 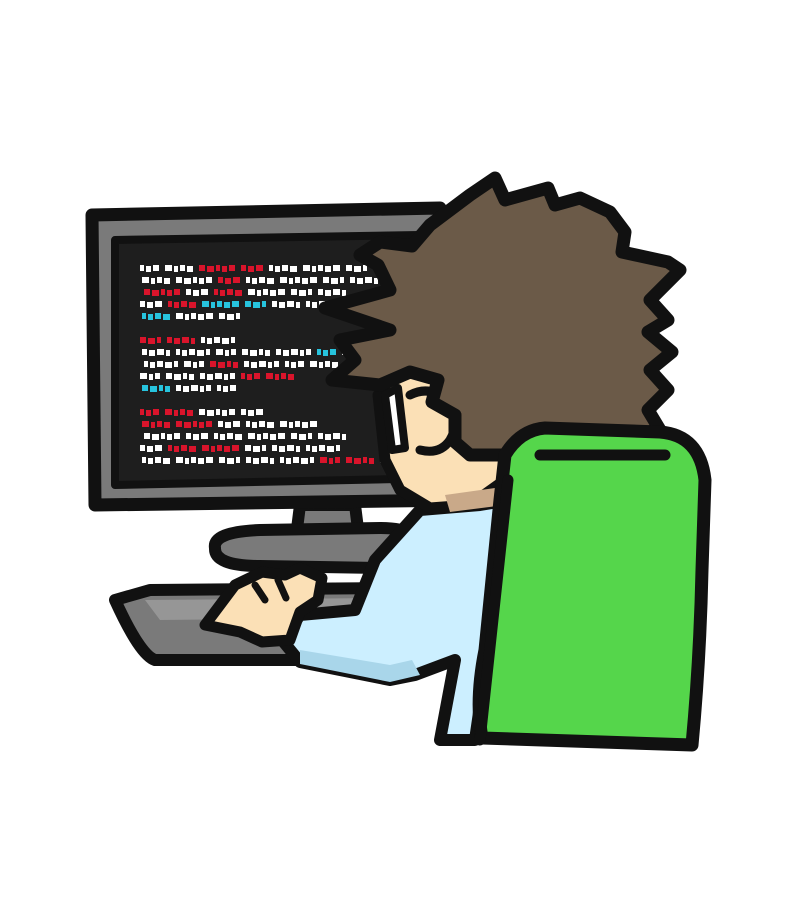 I want to click on chair, so click(x=592, y=586).